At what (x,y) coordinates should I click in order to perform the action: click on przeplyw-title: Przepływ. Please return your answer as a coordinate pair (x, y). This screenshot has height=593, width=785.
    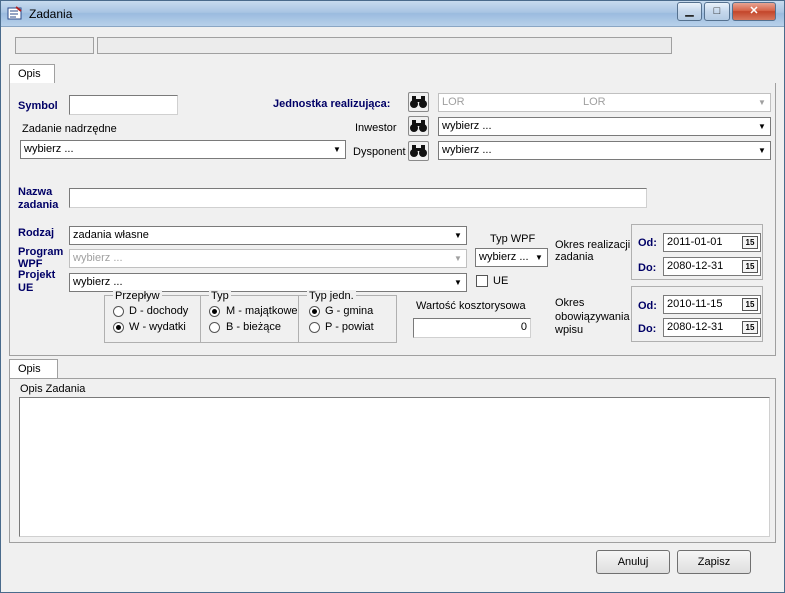
    Looking at the image, I should click on (137, 296).